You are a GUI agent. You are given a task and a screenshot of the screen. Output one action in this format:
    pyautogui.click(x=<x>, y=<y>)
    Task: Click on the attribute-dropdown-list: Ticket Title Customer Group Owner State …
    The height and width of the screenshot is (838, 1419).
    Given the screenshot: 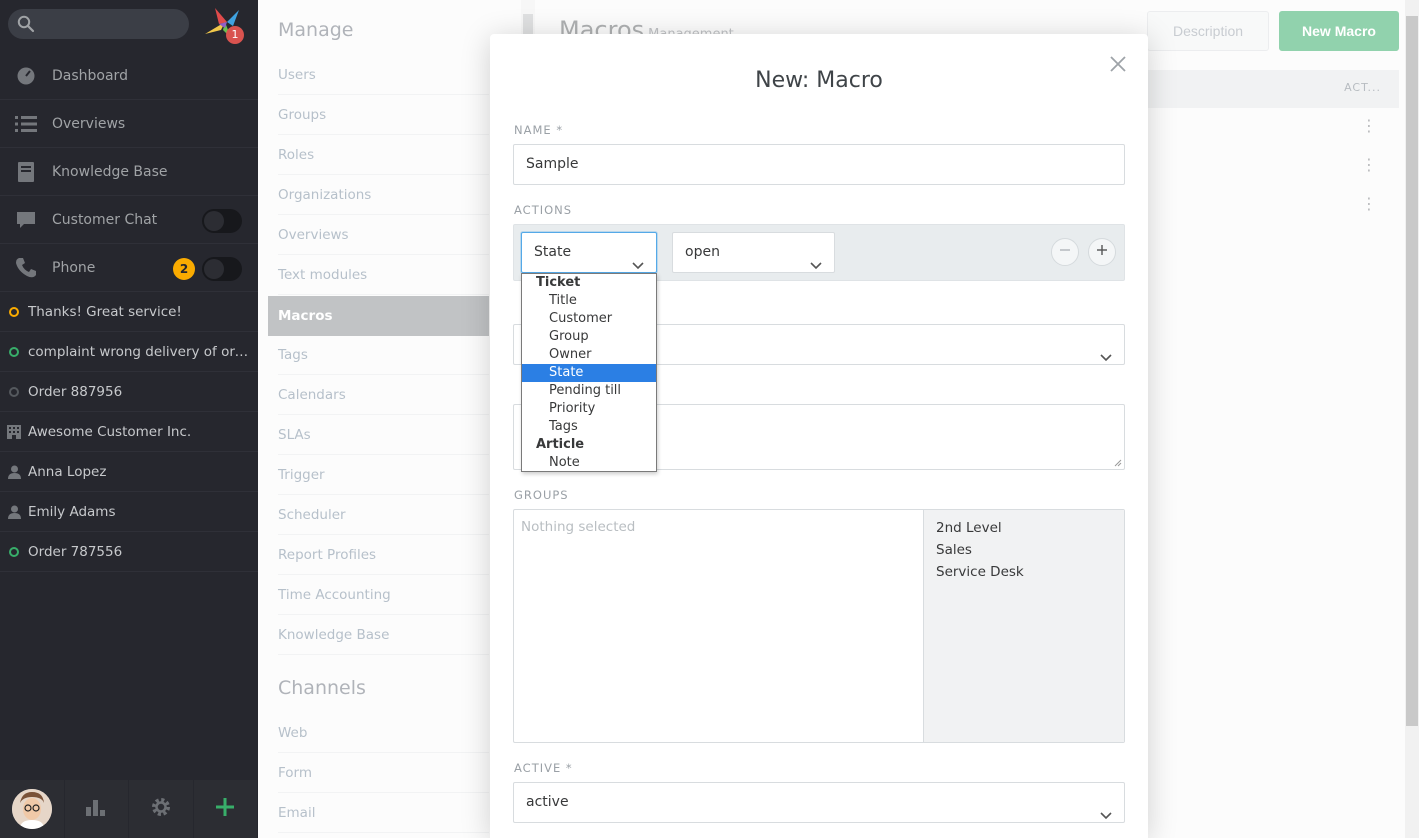 What is the action you would take?
    pyautogui.click(x=589, y=372)
    